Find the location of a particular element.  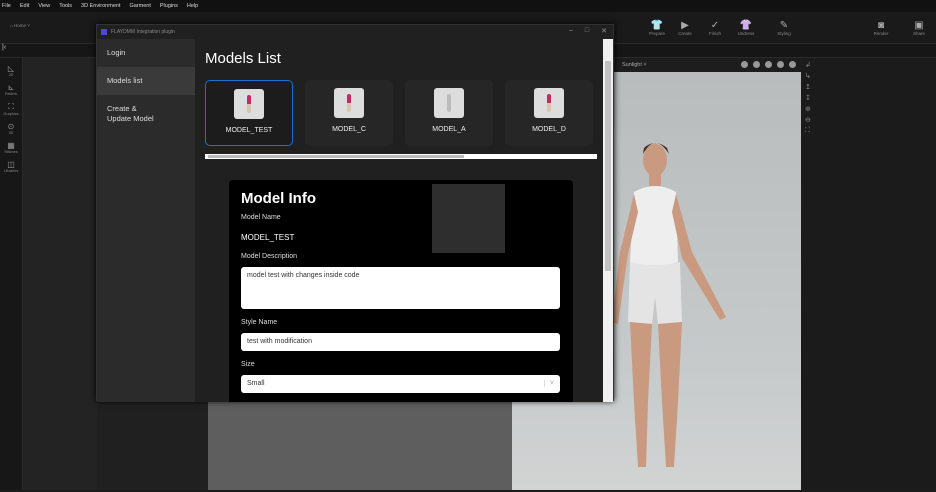

book-icon: ◫ is located at coordinates (11, 164).